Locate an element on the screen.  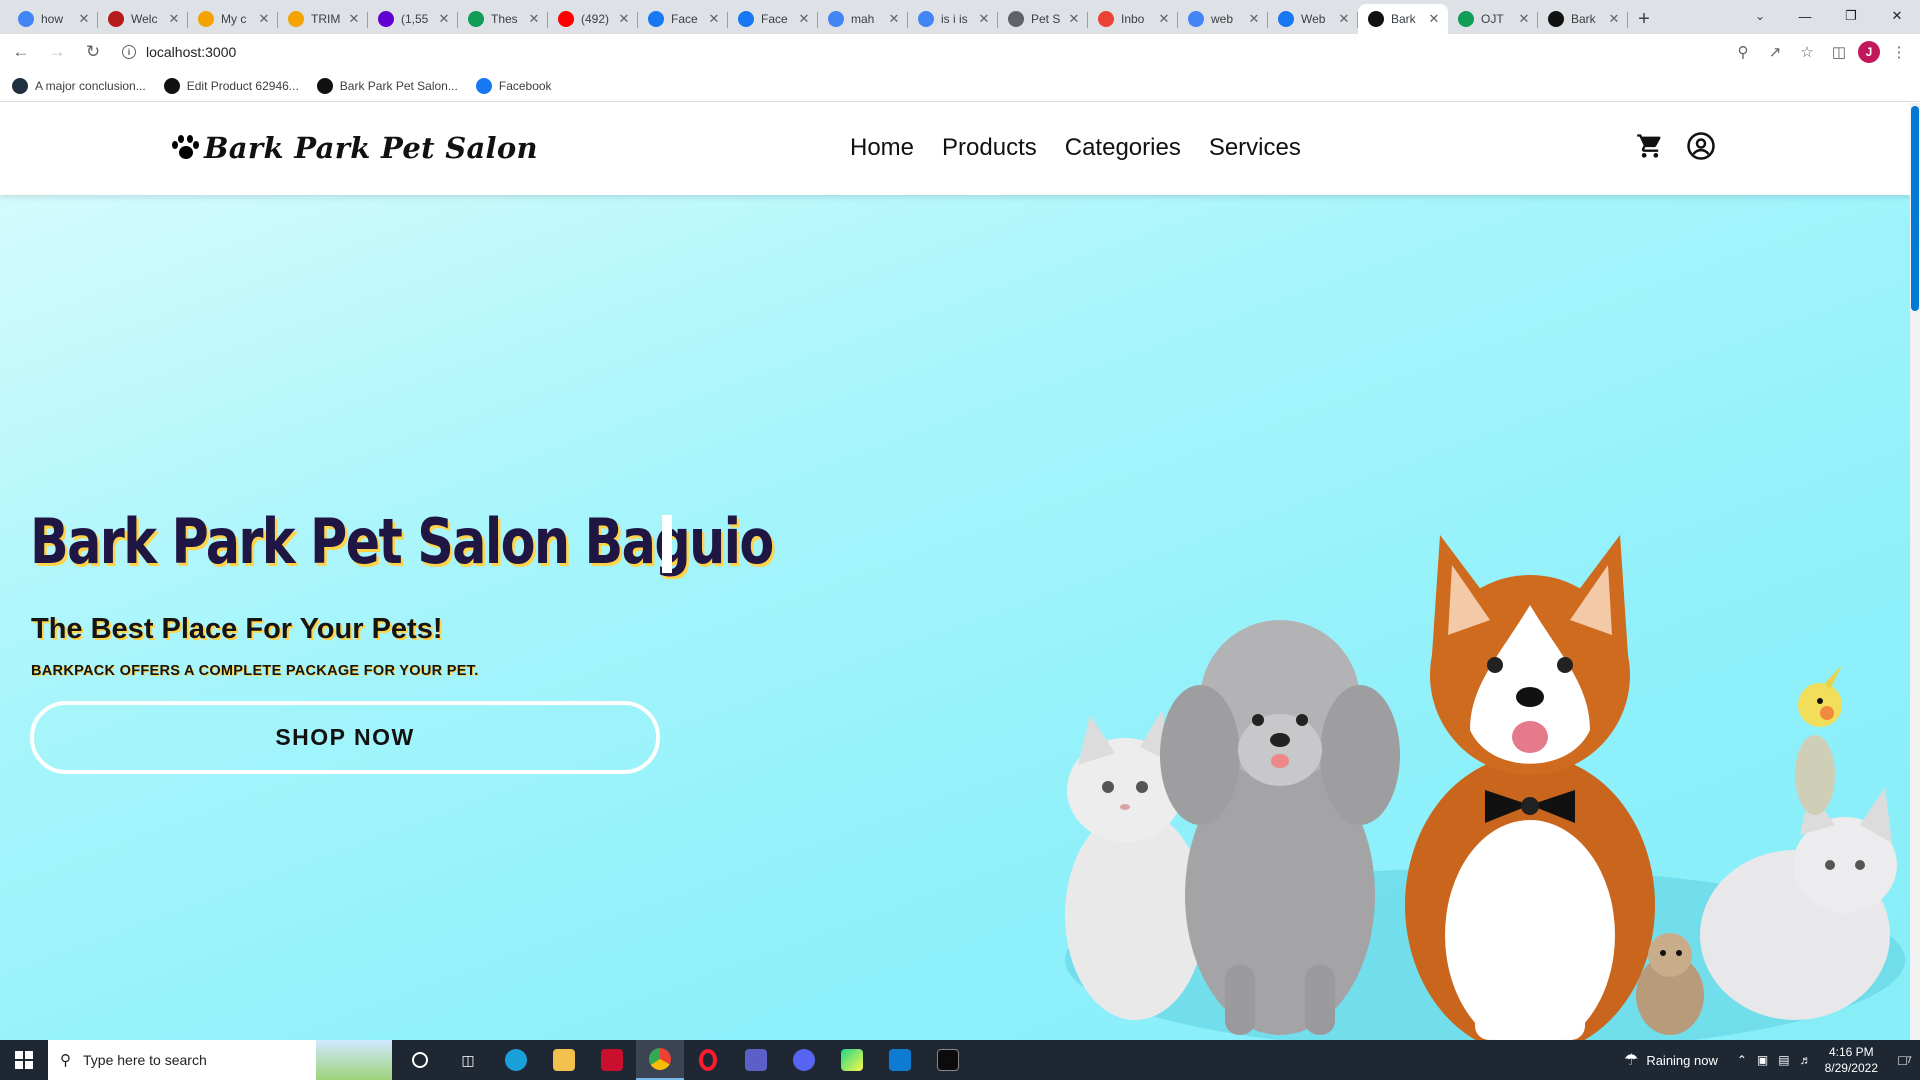
tab-title: Bark is located at coordinates (1583, 19).